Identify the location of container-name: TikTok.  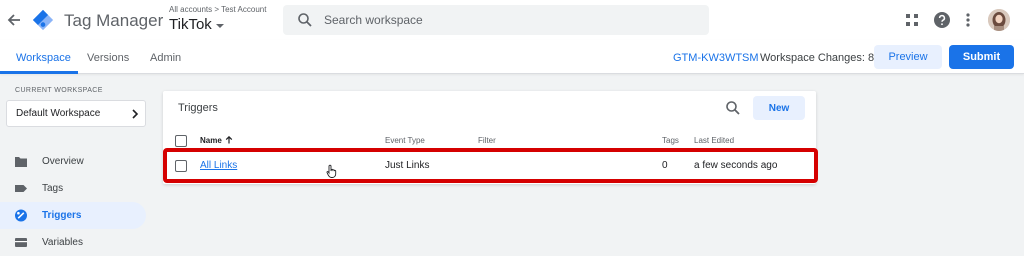
(190, 24).